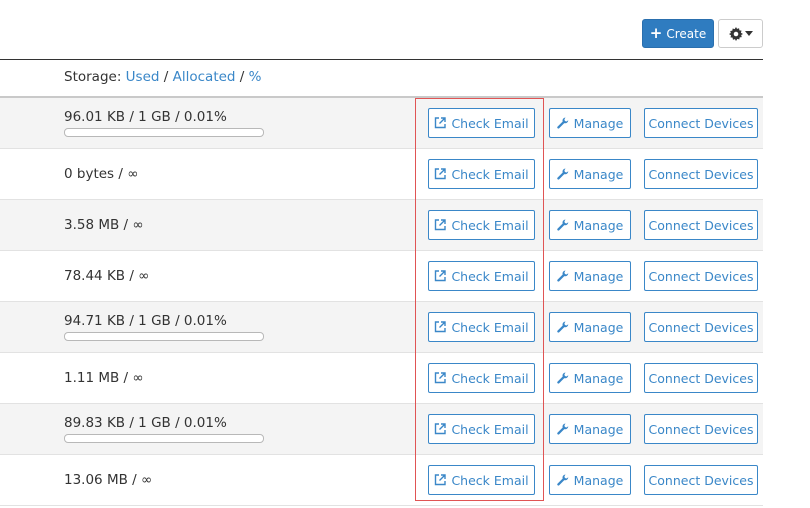  I want to click on storage-usage: 13.06 MB / ∞, so click(108, 480).